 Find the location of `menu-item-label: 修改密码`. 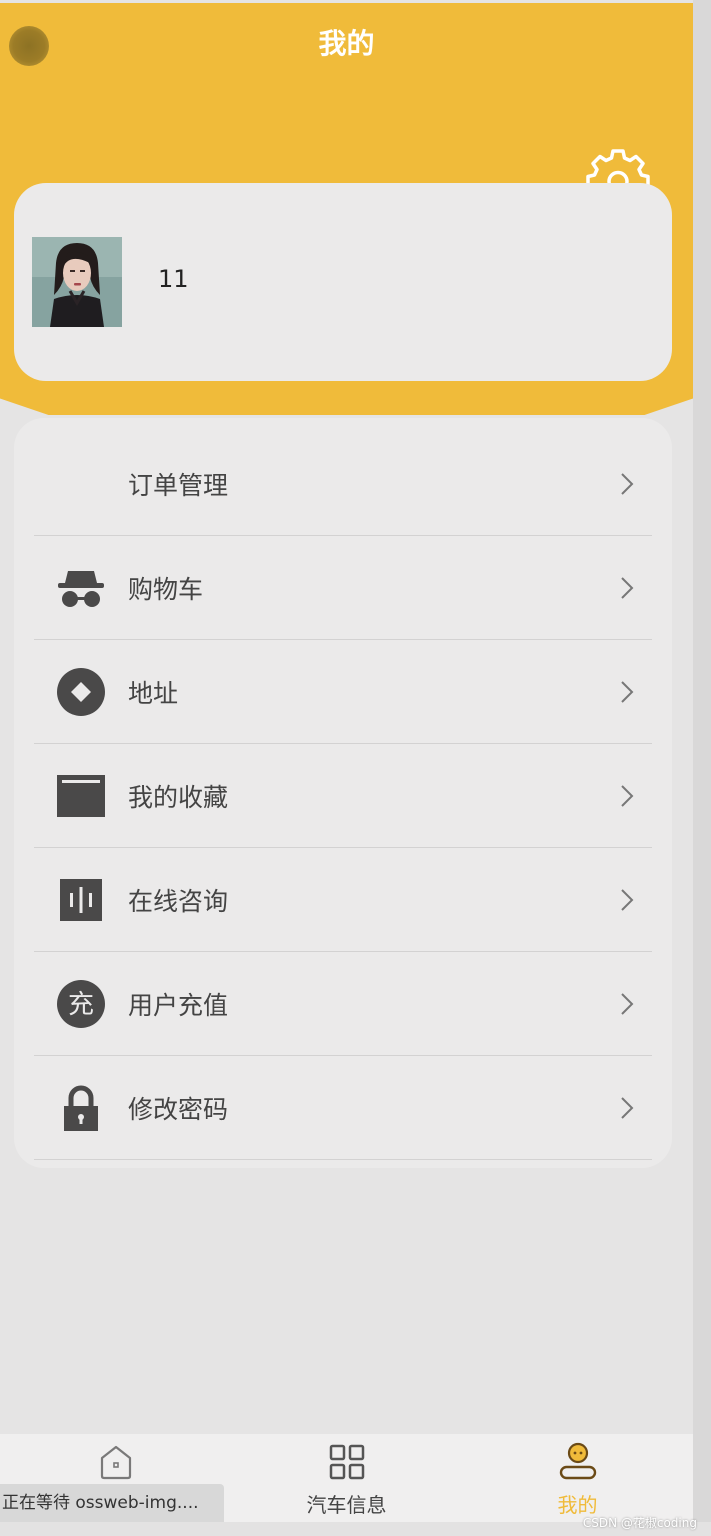

menu-item-label: 修改密码 is located at coordinates (178, 1109).